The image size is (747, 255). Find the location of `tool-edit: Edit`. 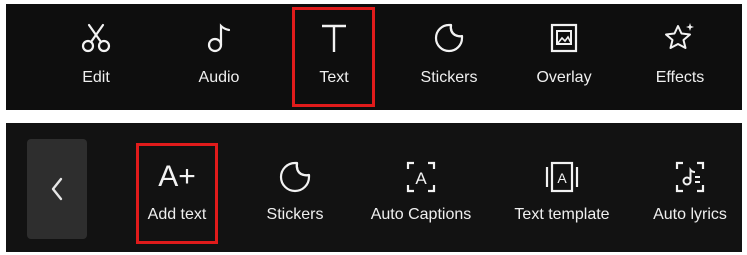

tool-edit: Edit is located at coordinates (96, 57).